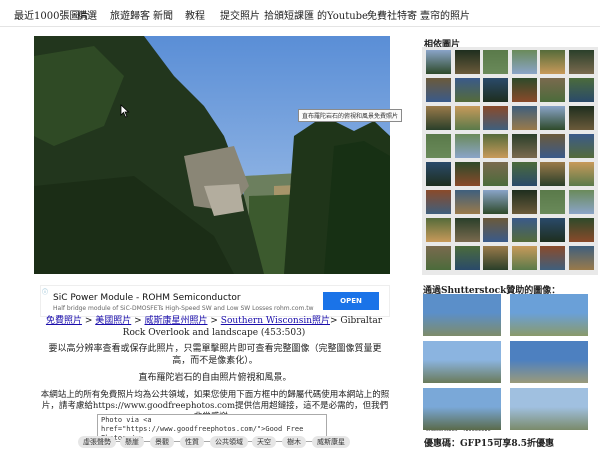 This screenshot has width=600, height=455. Describe the element at coordinates (162, 442) in the screenshot. I see `tag-item: 景觀` at that location.